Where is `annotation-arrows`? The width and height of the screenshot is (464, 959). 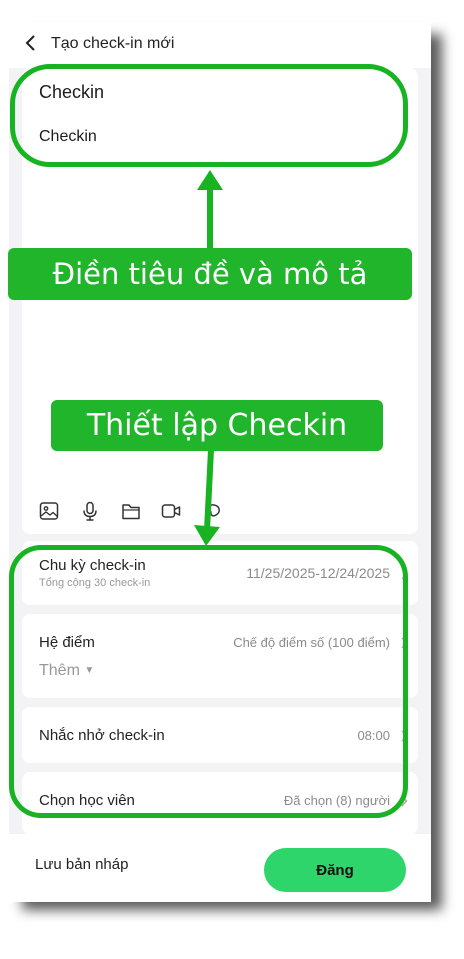
annotation-arrows is located at coordinates (208, 358).